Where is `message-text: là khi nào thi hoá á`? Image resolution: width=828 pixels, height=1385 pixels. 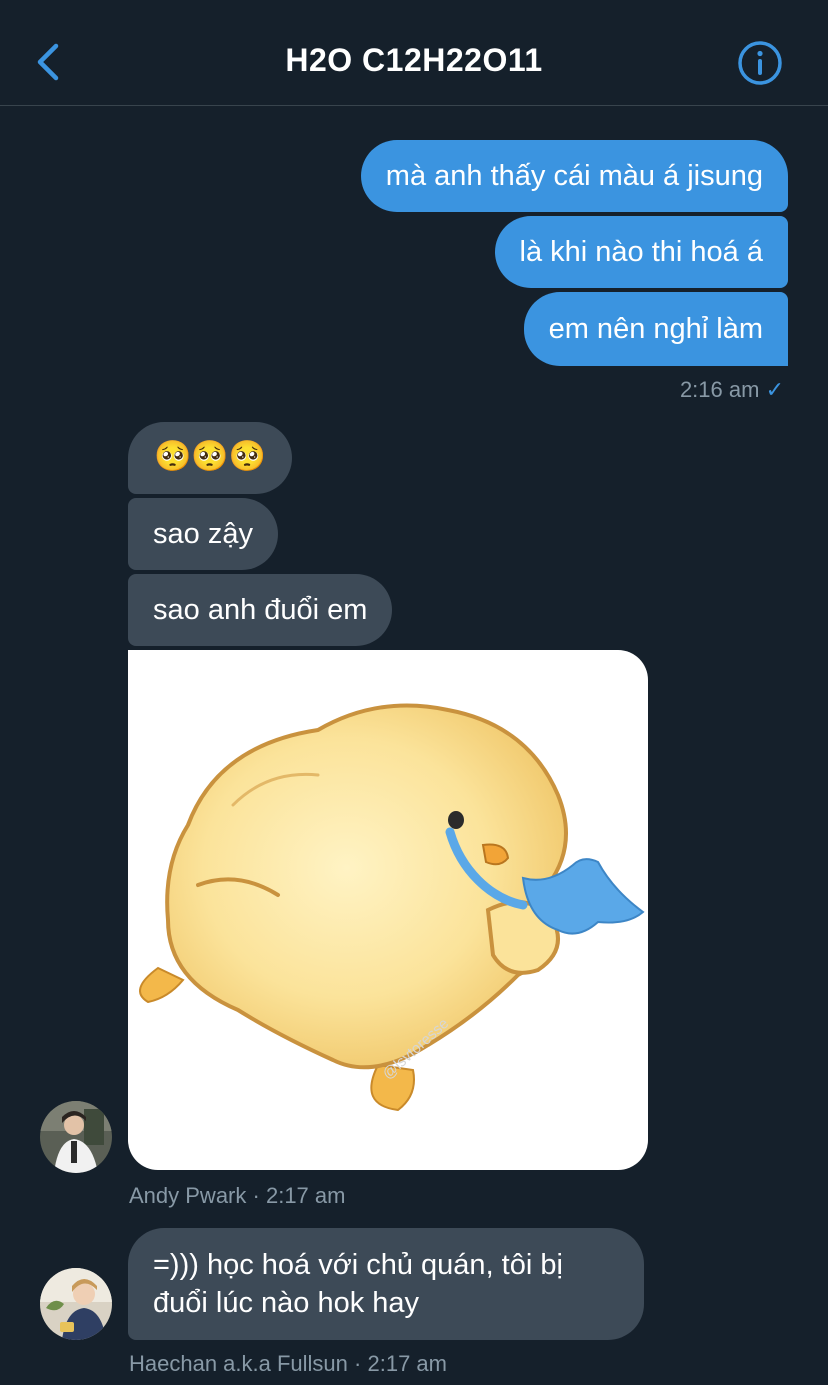
message-text: là khi nào thi hoá á is located at coordinates (641, 252).